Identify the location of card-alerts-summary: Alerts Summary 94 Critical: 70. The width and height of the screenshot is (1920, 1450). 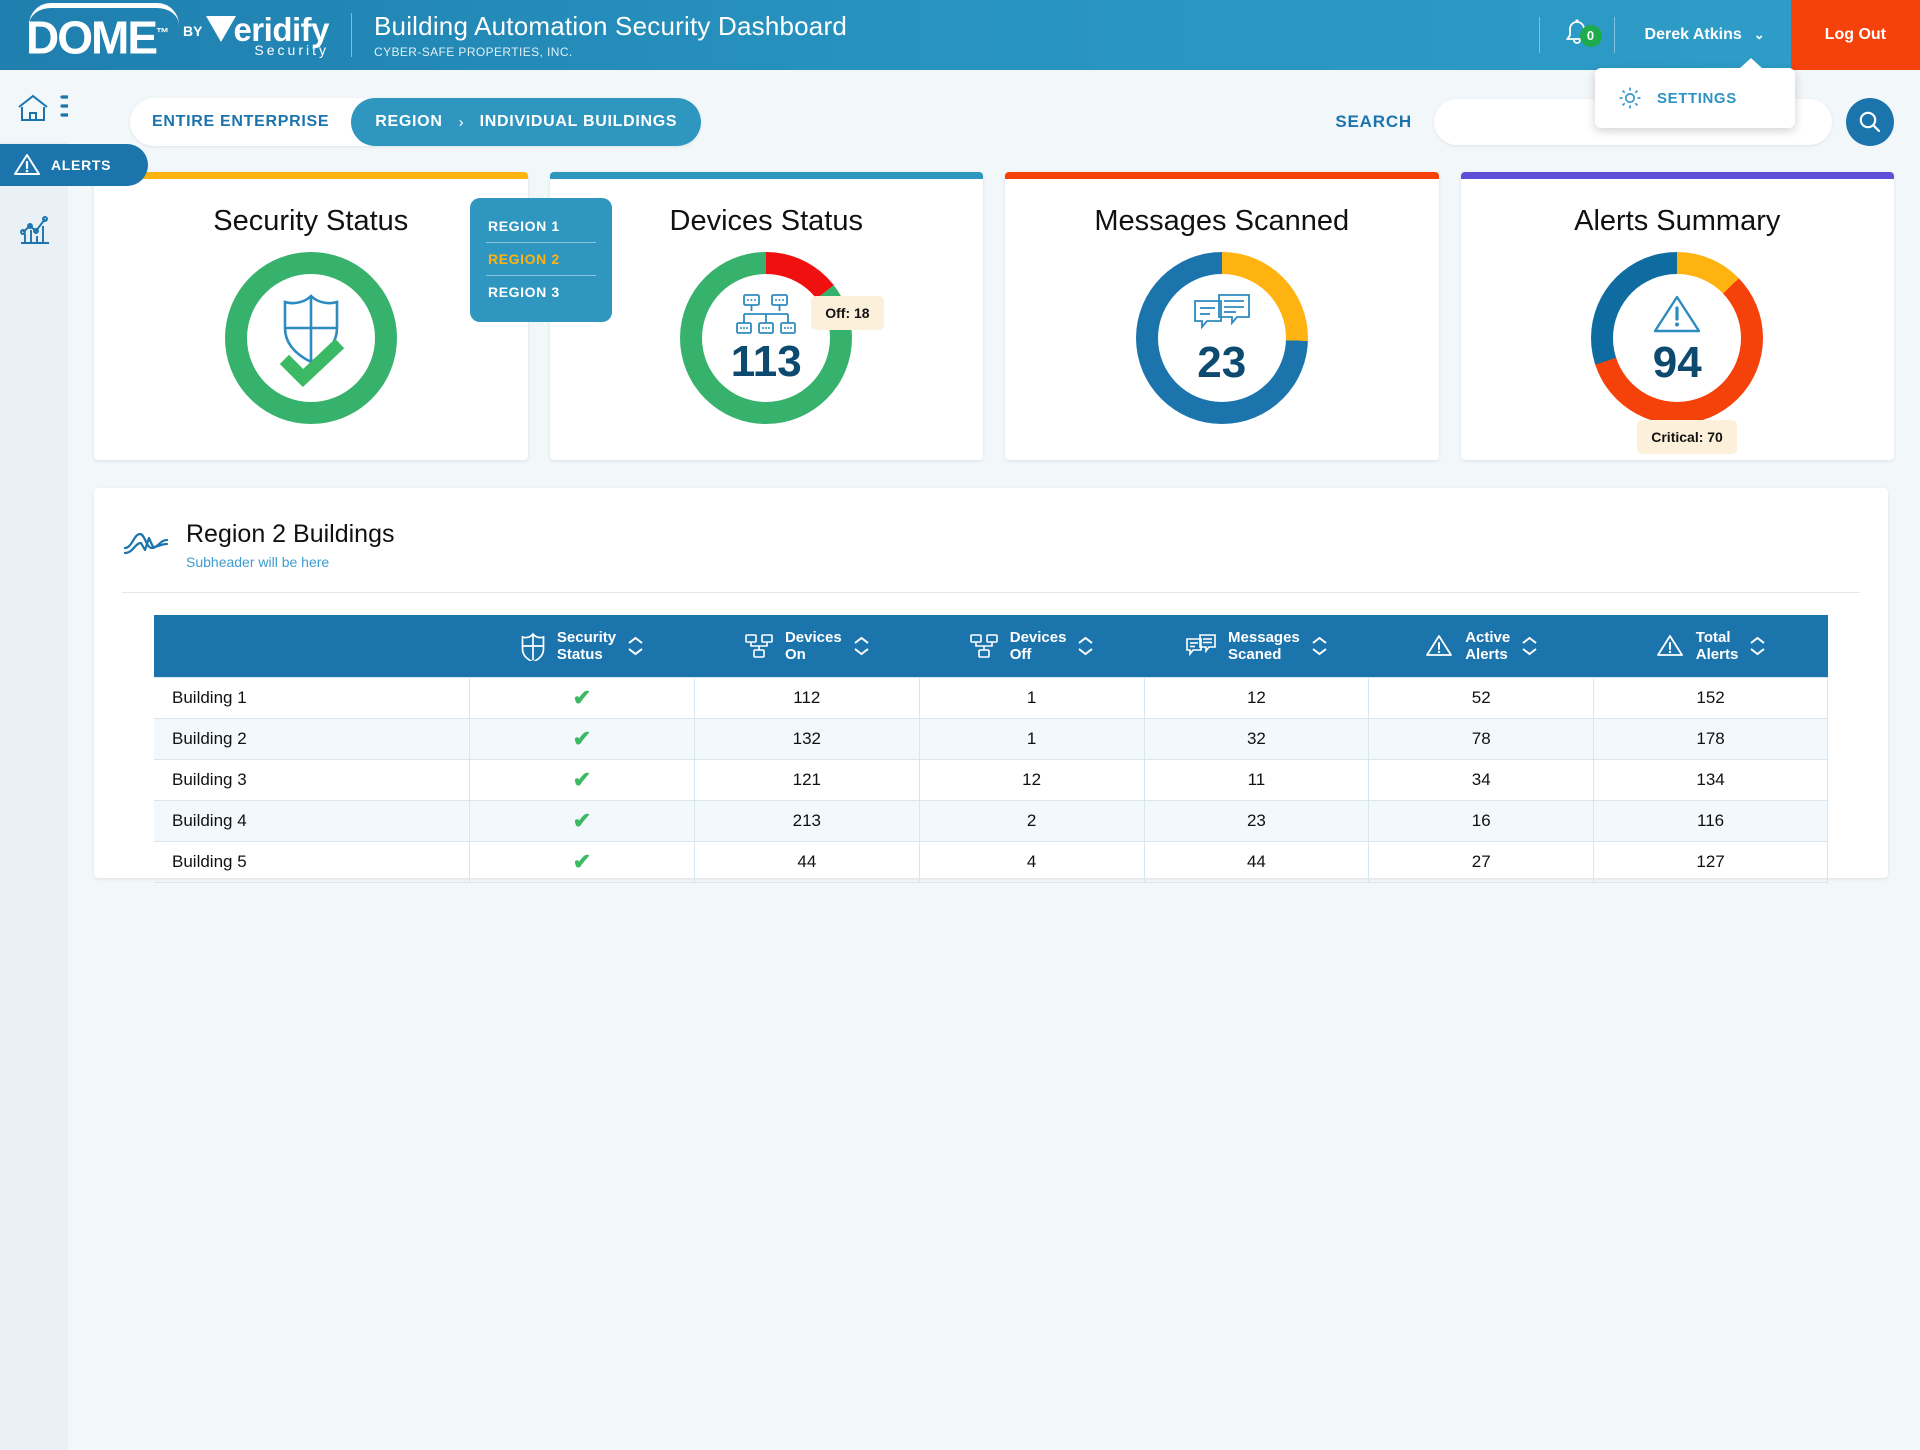
(1677, 316).